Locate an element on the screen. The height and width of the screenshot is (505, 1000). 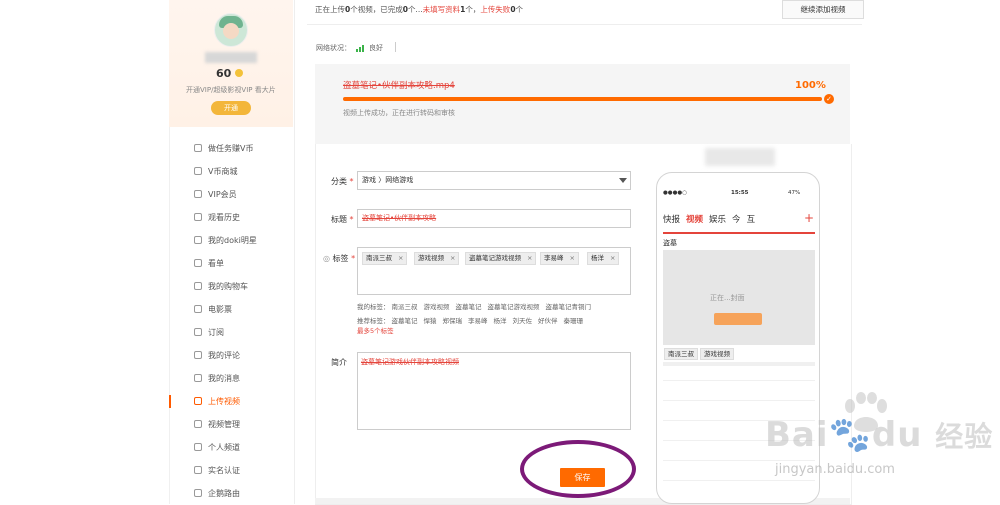
vip-icon is located at coordinates (198, 194).